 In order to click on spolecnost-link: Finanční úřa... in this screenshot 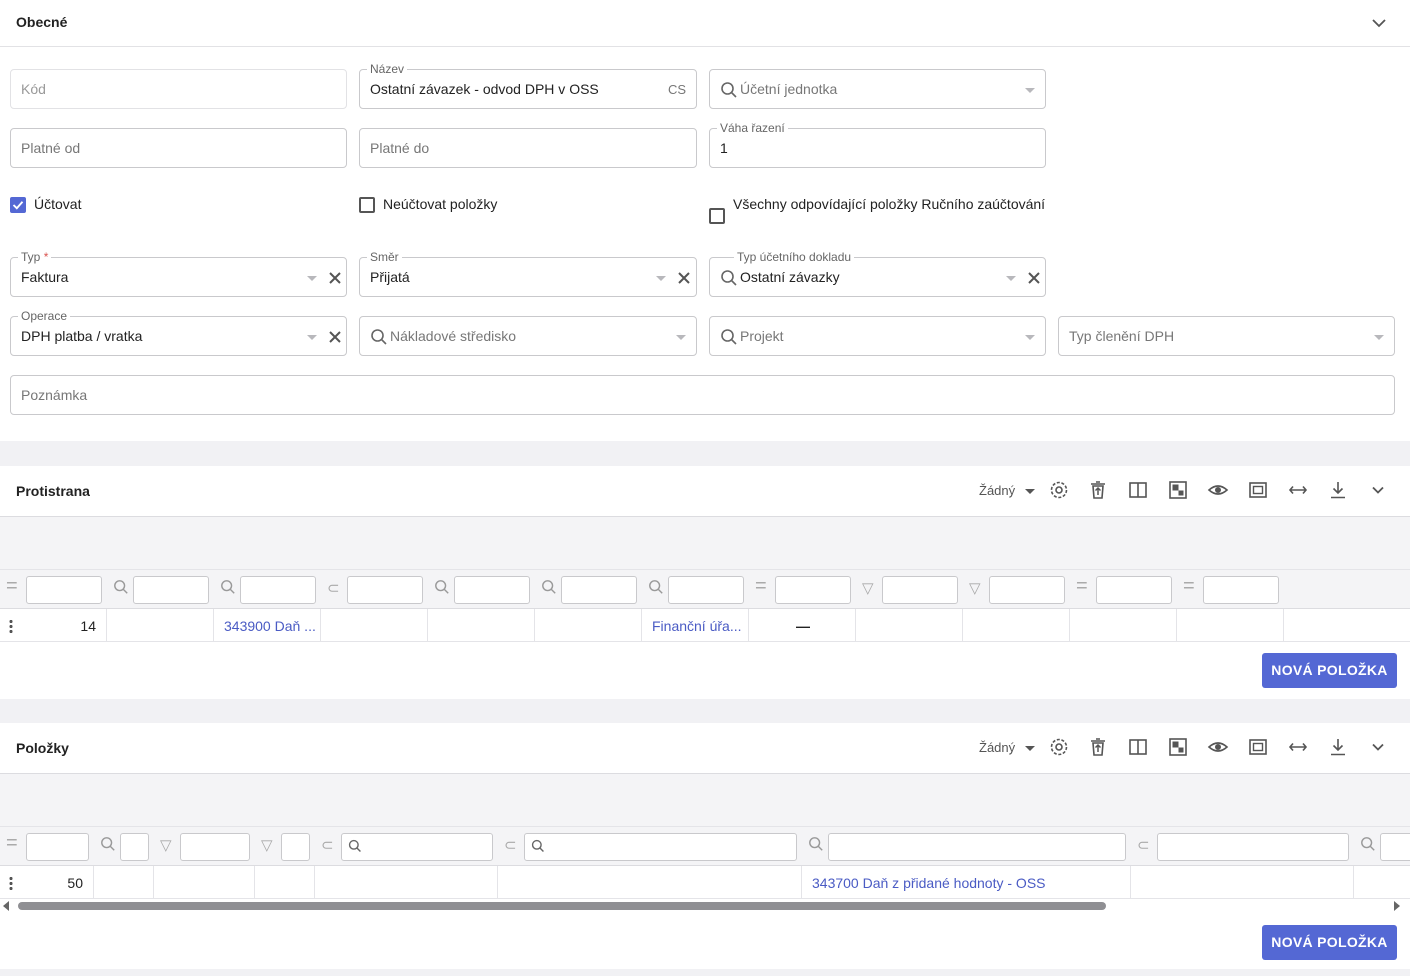, I will do `click(697, 626)`.